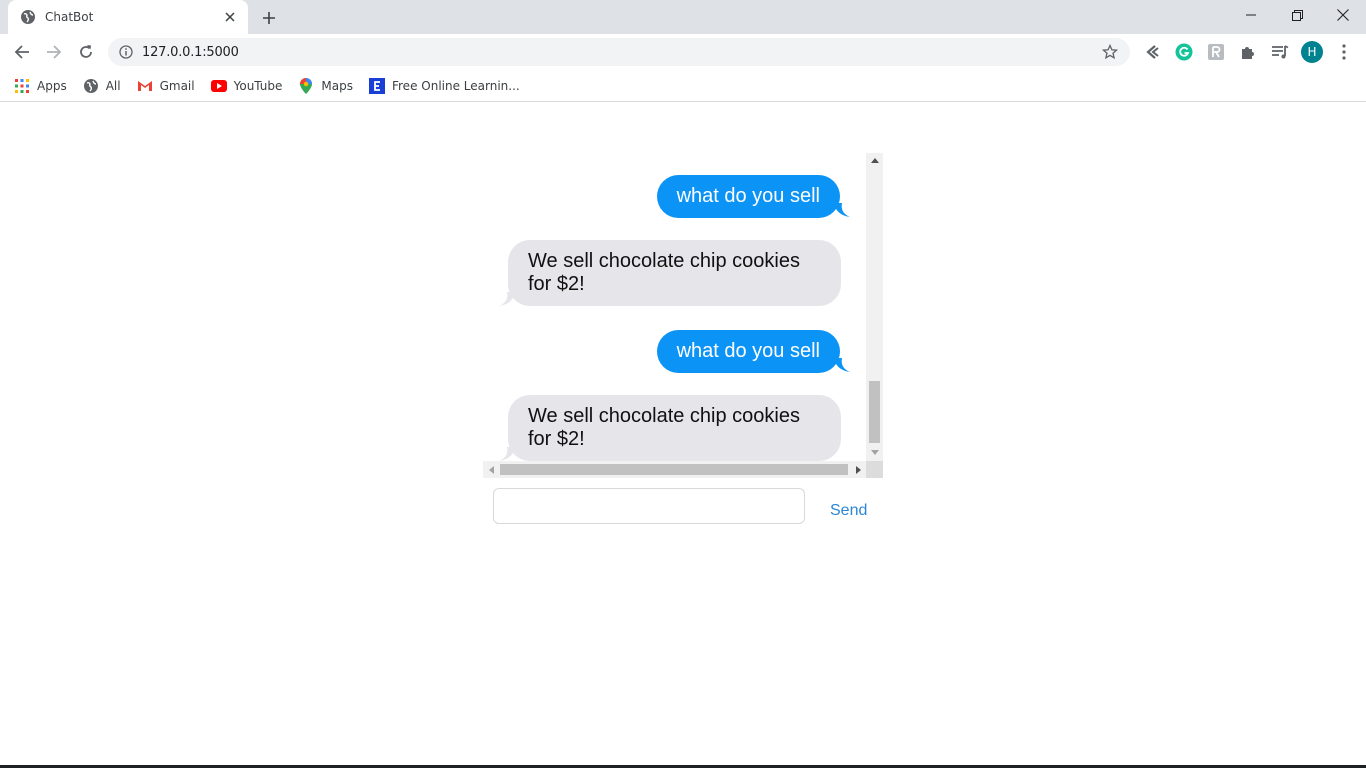 Image resolution: width=1366 pixels, height=768 pixels. Describe the element at coordinates (683, 17) in the screenshot. I see `browser-titlebar: ChatBot` at that location.